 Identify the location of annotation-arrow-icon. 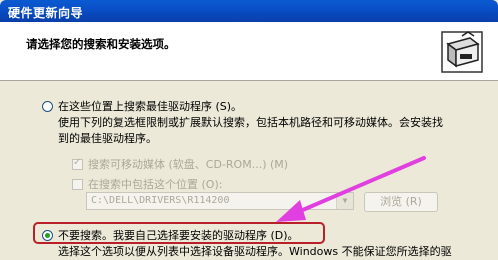
(351, 189).